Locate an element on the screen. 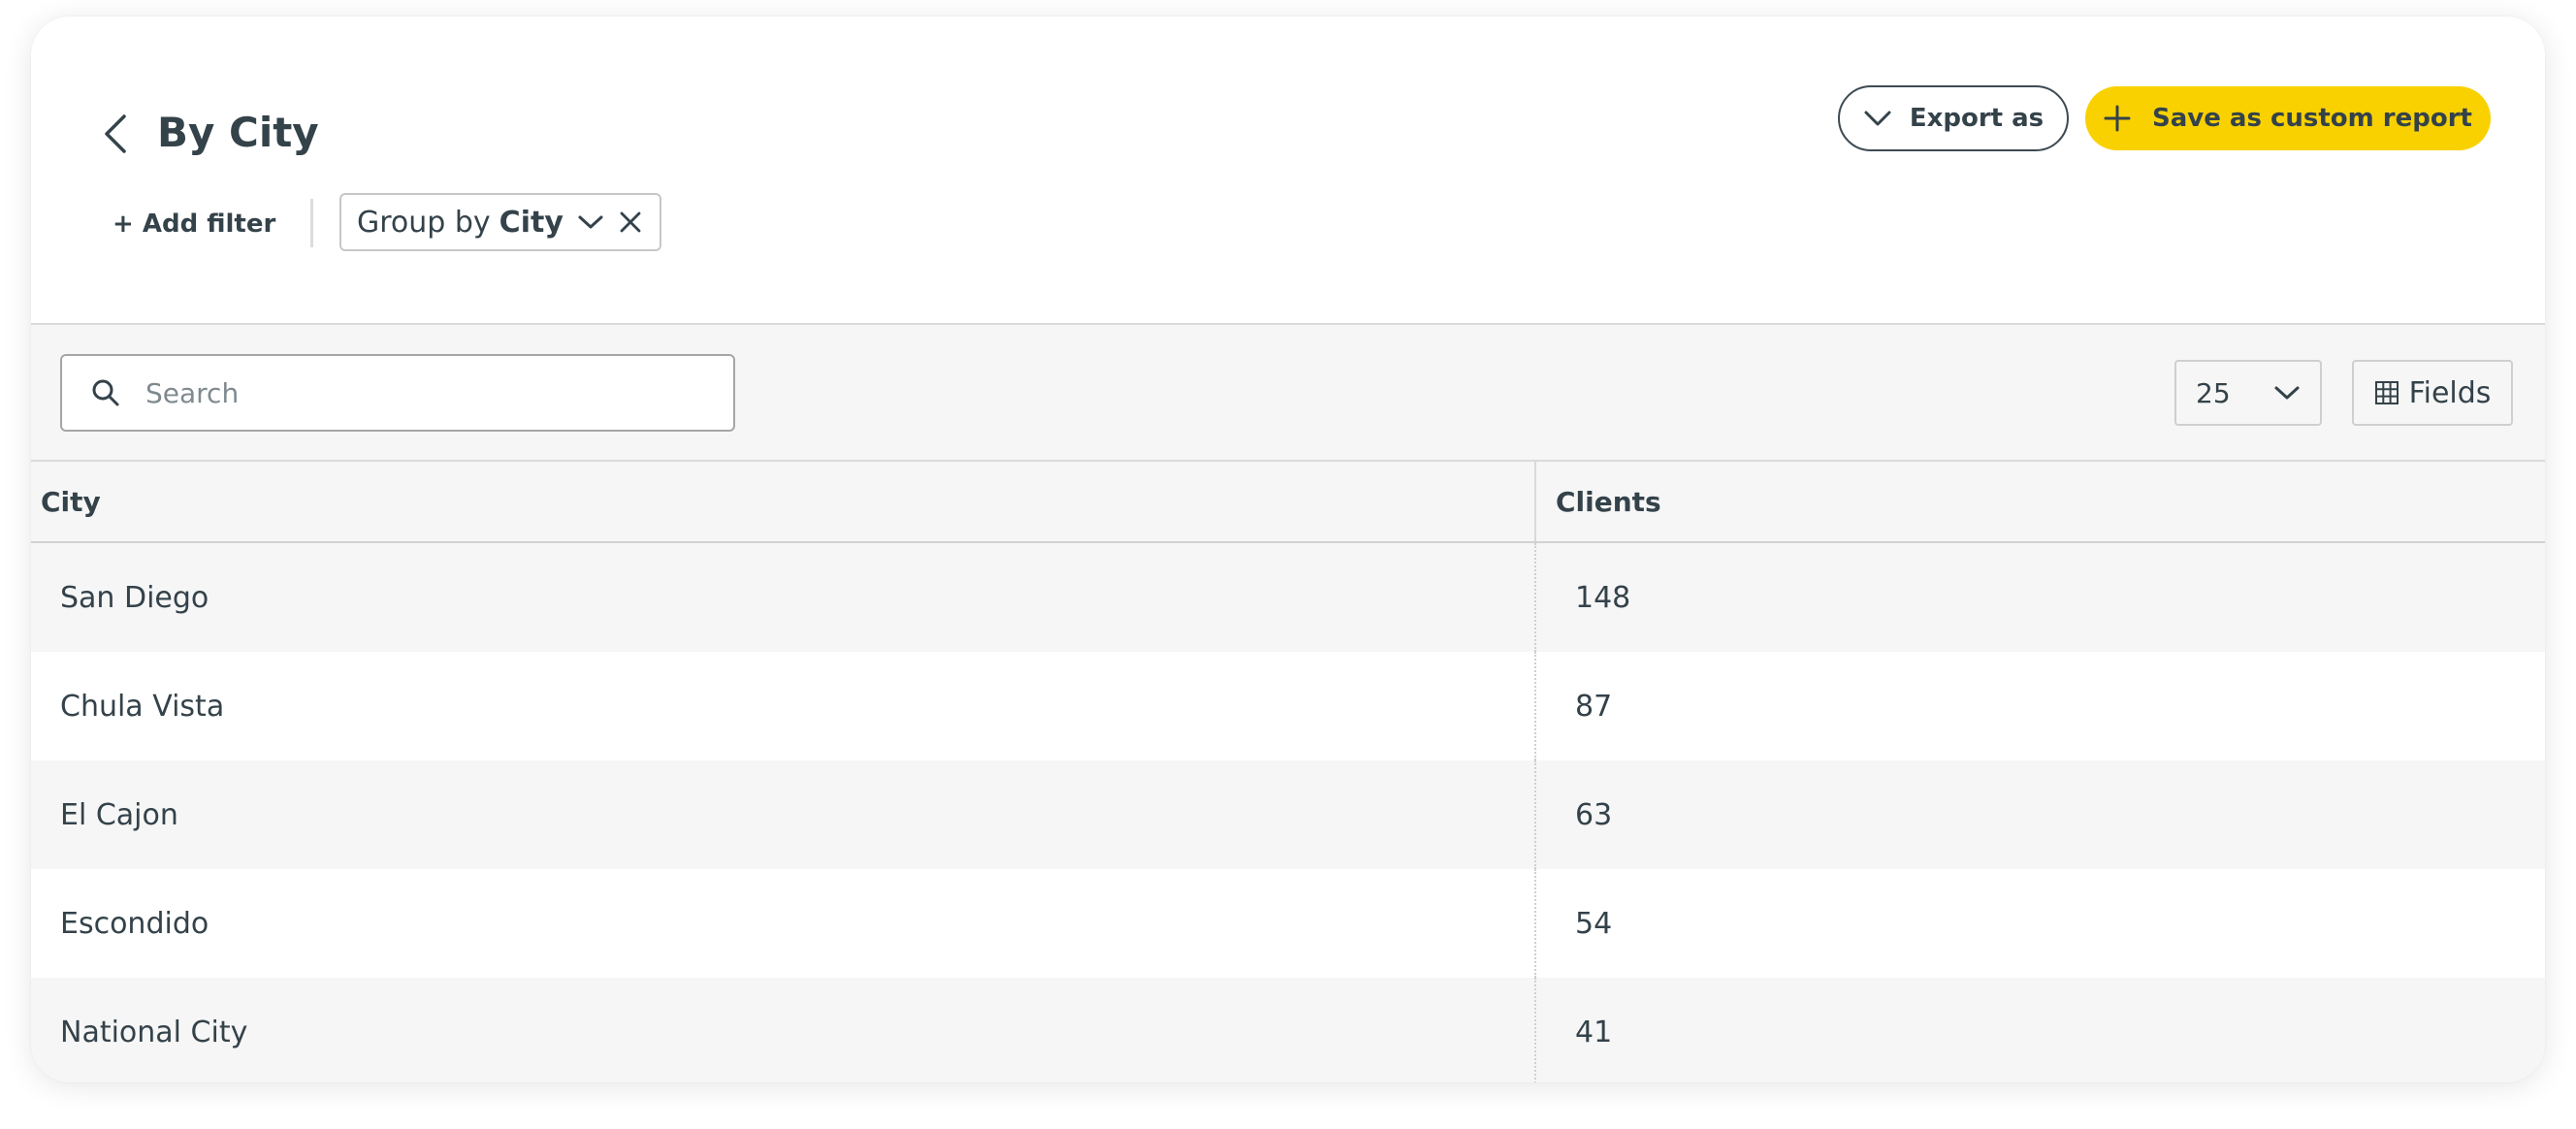  table-header: City Clients is located at coordinates (1288, 502).